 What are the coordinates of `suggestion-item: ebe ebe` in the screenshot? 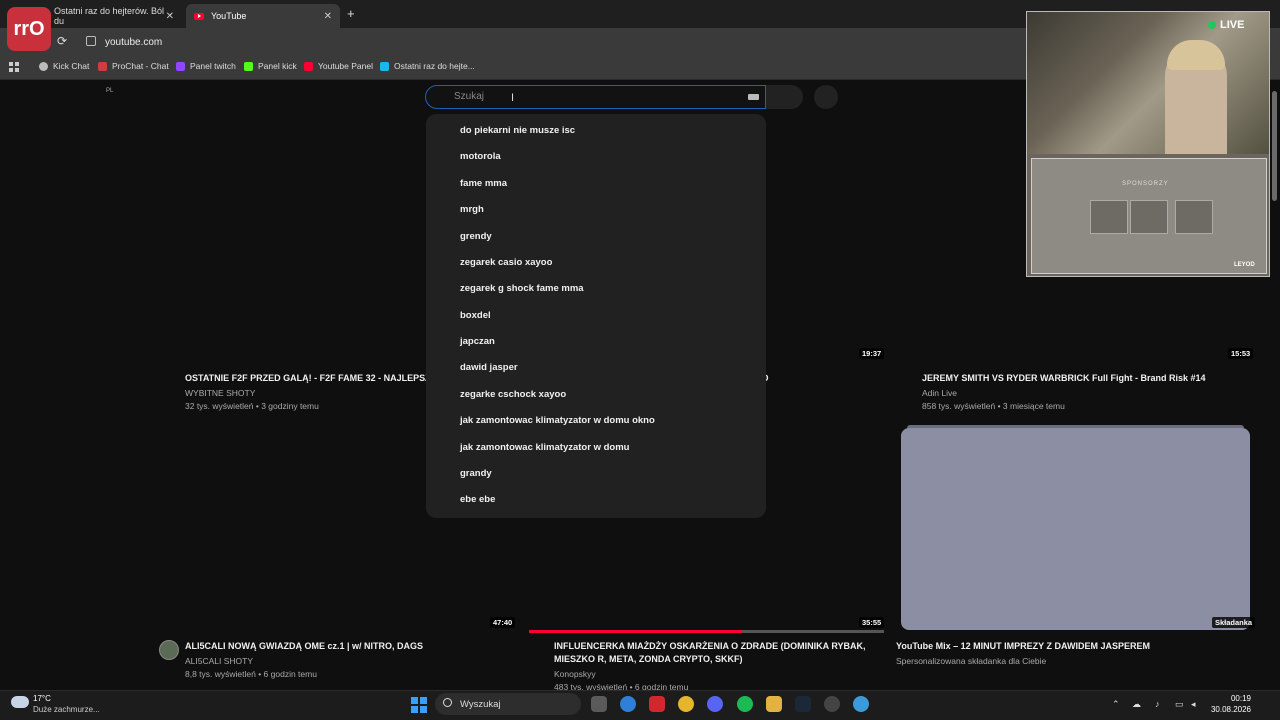 It's located at (477, 499).